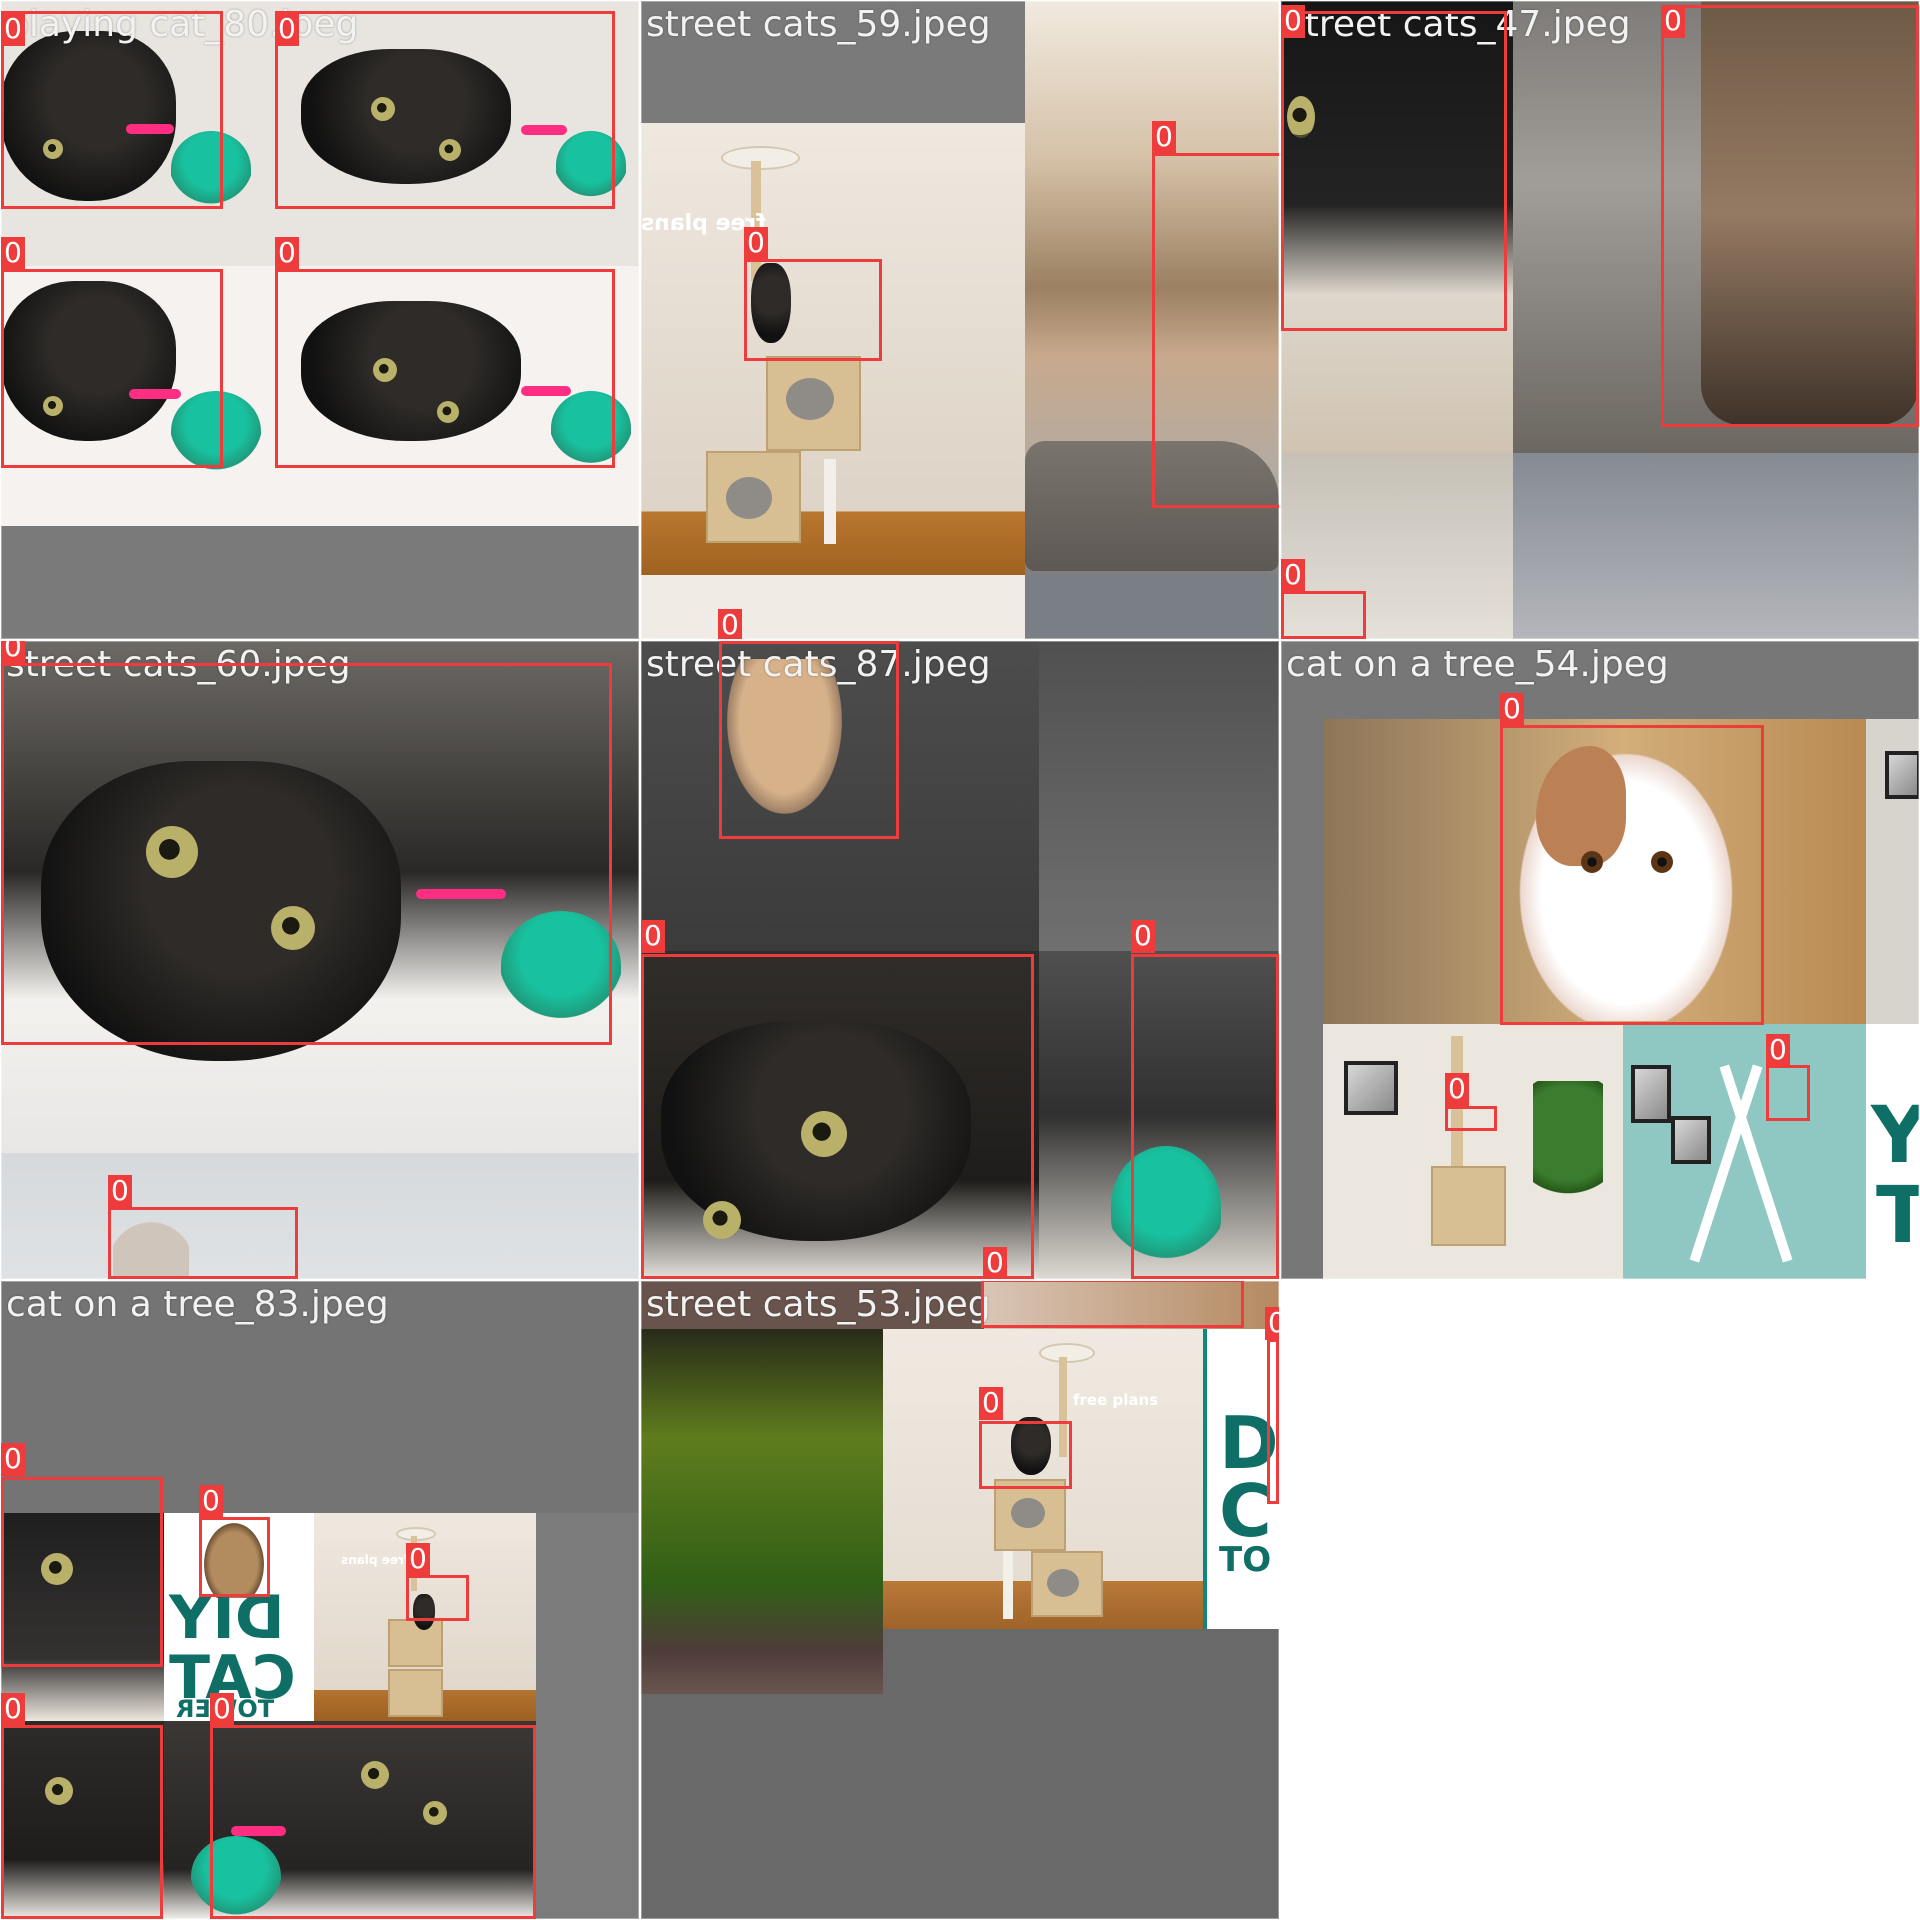 Image resolution: width=1920 pixels, height=1920 pixels. I want to click on image-tile: street cats_87.jpeg 0 0 0 0, so click(960, 960).